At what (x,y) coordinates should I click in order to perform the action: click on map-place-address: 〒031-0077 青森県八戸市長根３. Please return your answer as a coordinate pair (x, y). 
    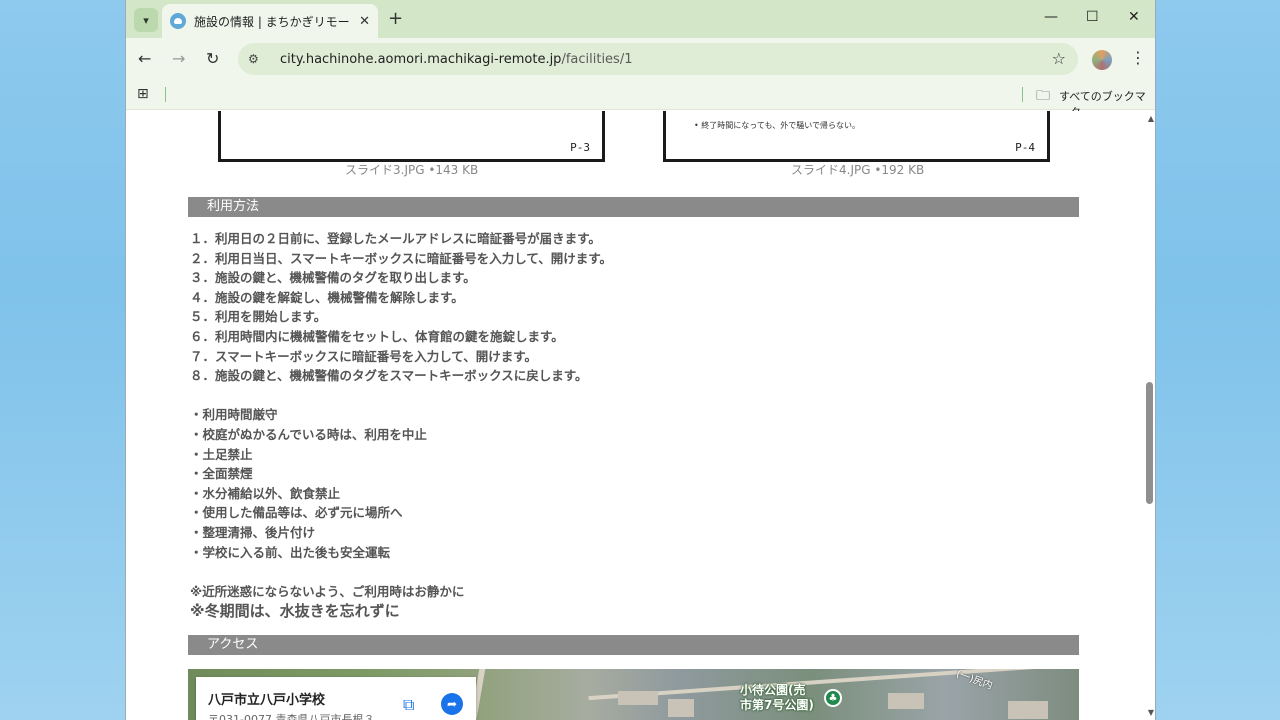
    Looking at the image, I should click on (291, 716).